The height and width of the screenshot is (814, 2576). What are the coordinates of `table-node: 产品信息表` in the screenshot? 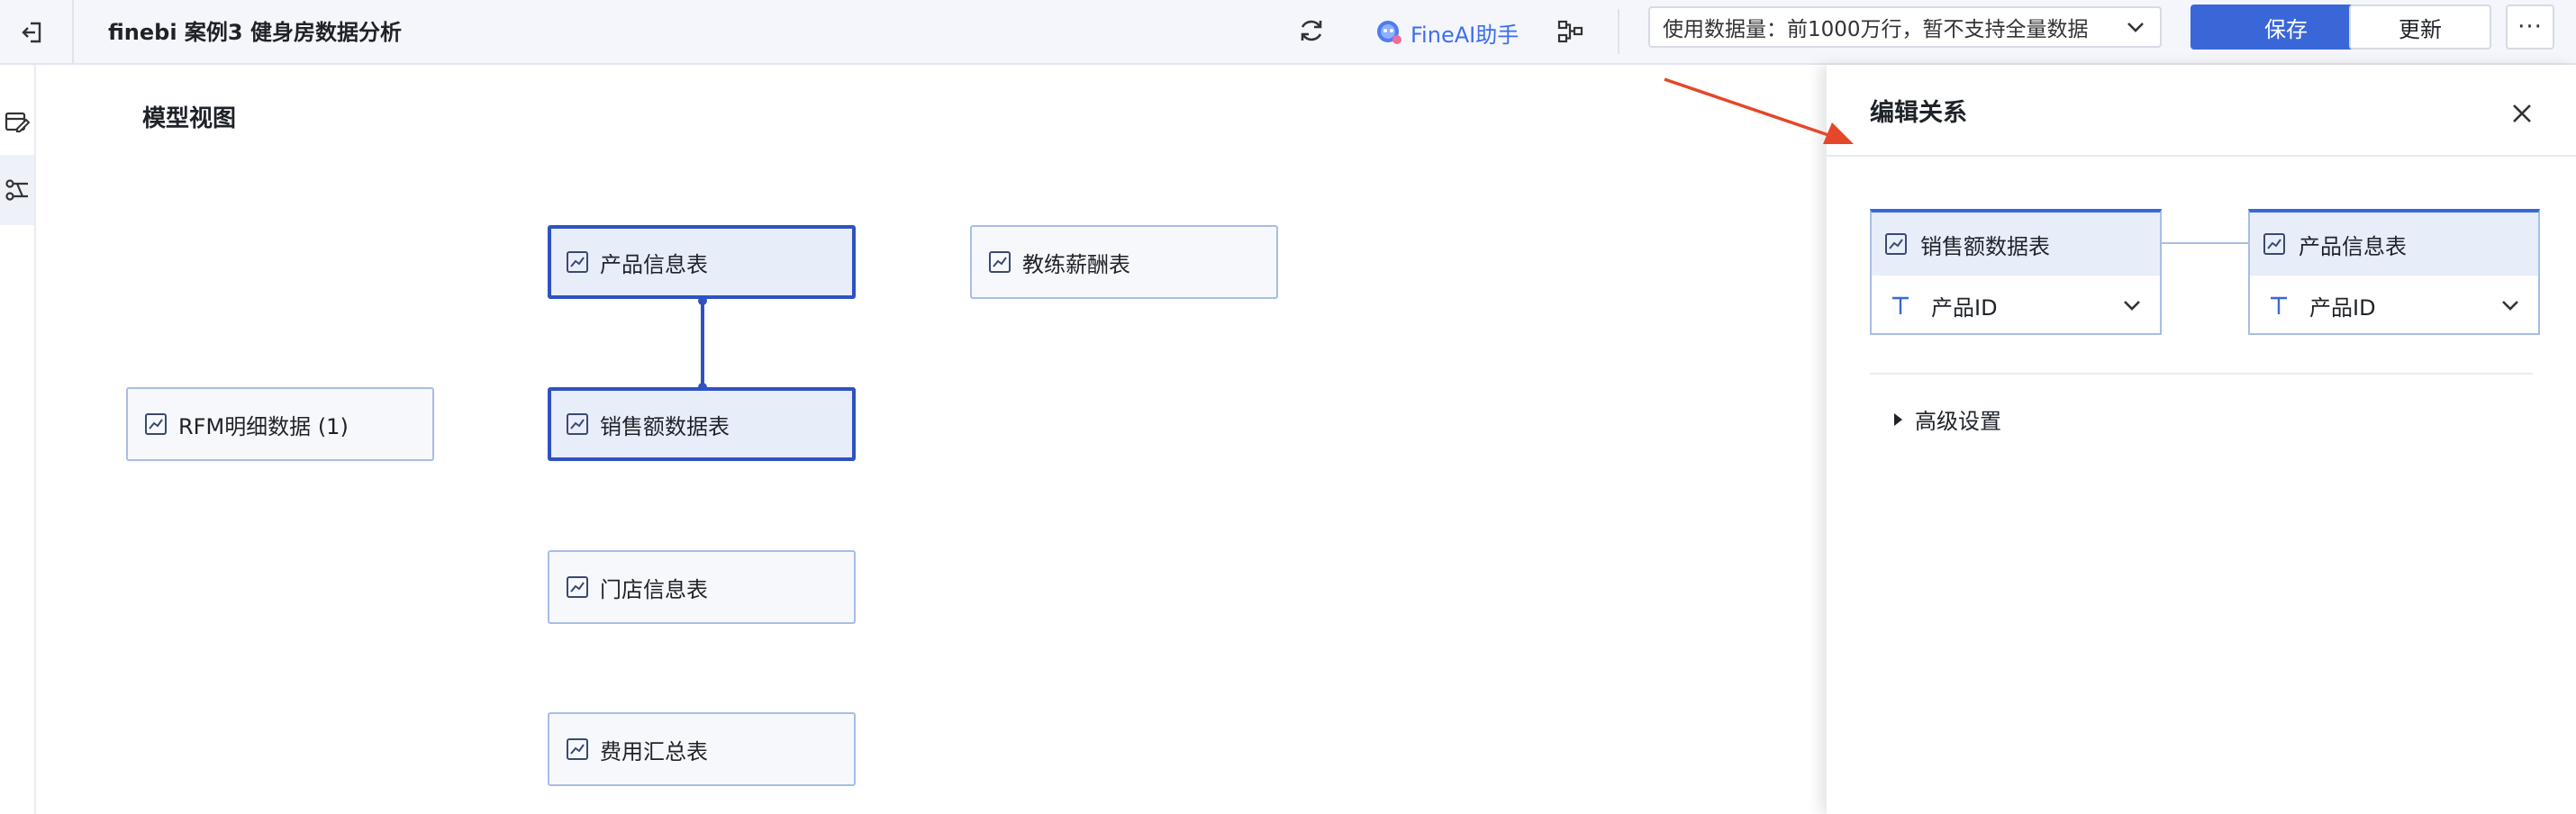 It's located at (702, 262).